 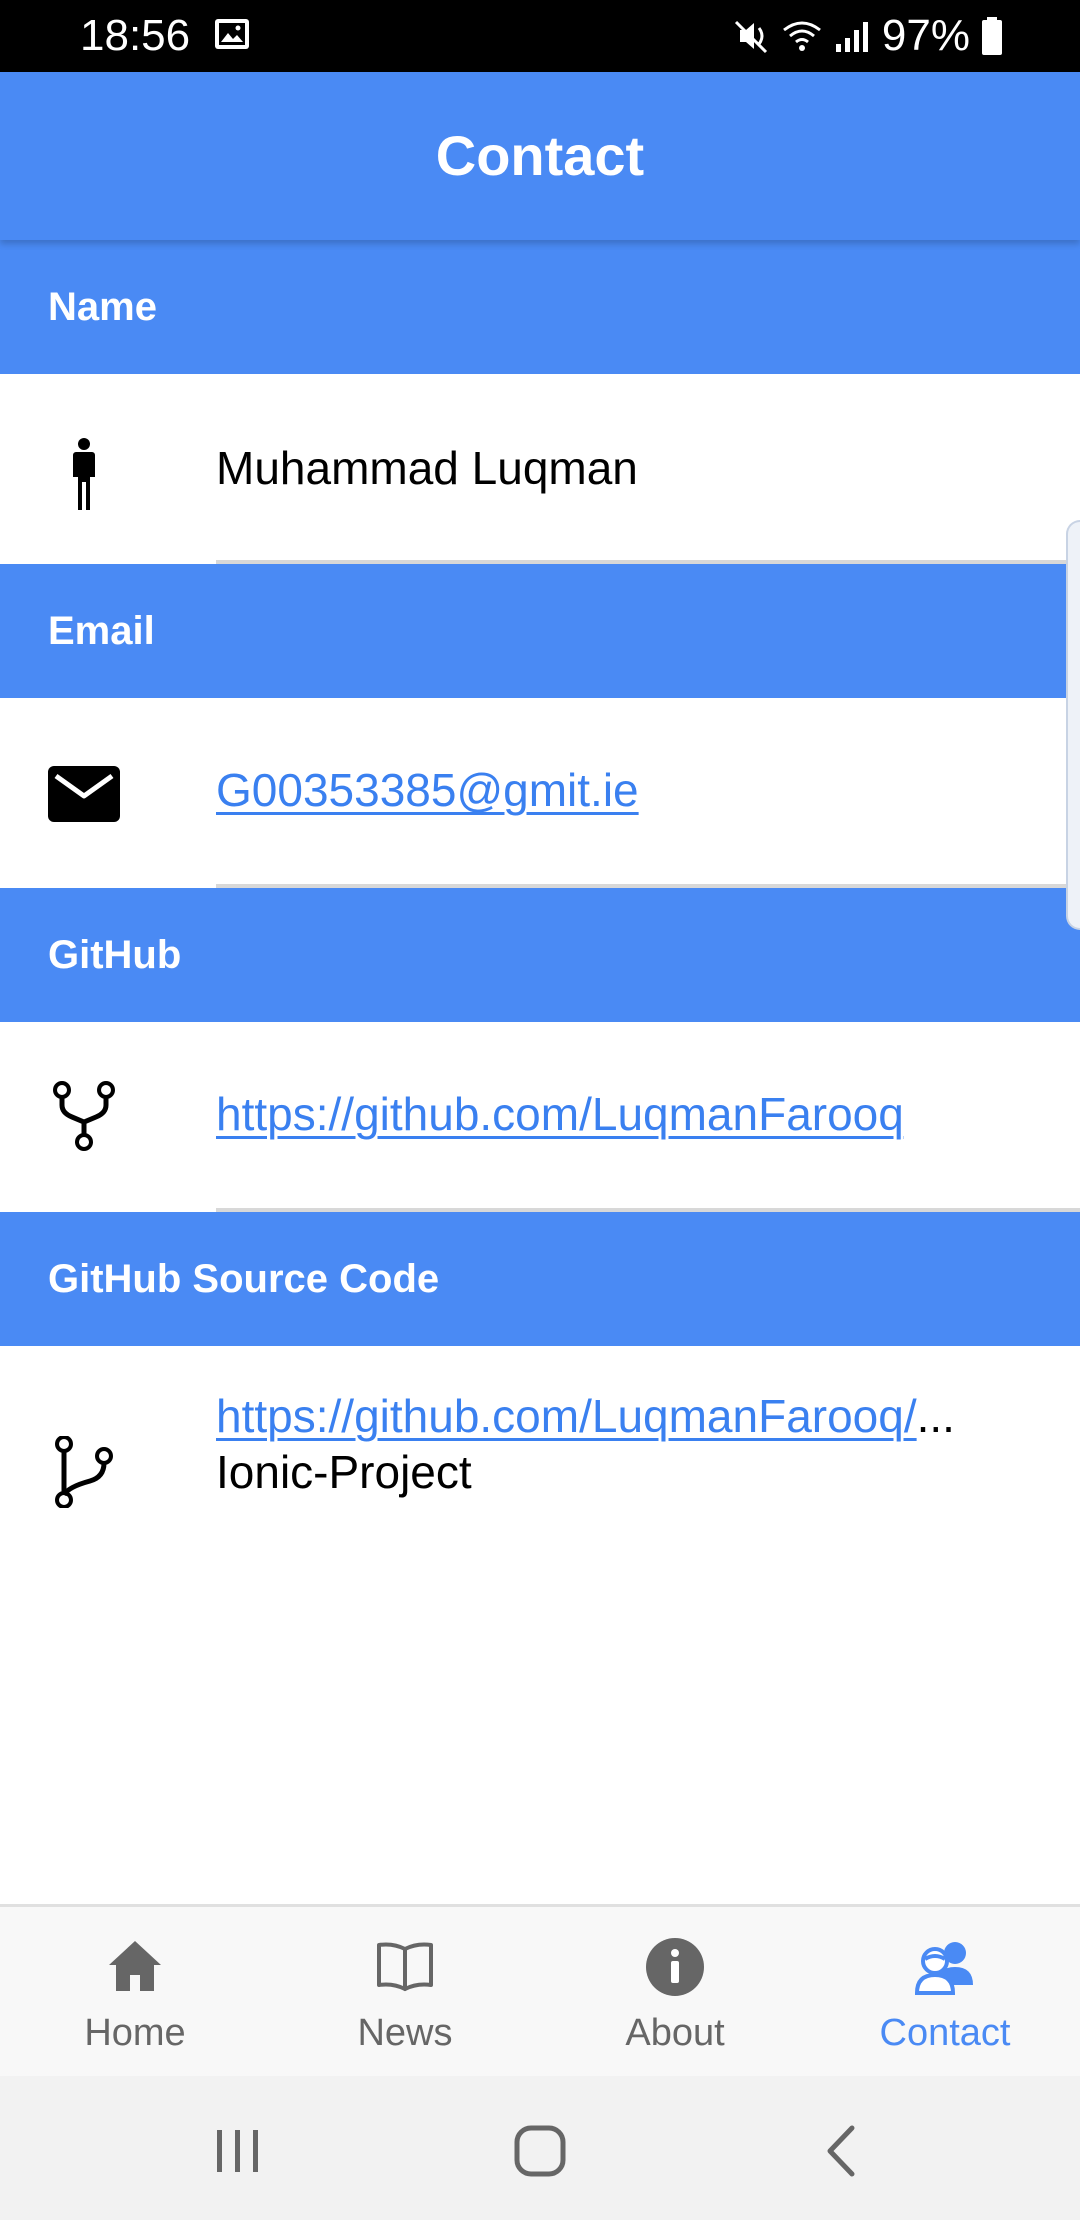 What do you see at coordinates (750, 37) in the screenshot?
I see `mute-icon` at bounding box center [750, 37].